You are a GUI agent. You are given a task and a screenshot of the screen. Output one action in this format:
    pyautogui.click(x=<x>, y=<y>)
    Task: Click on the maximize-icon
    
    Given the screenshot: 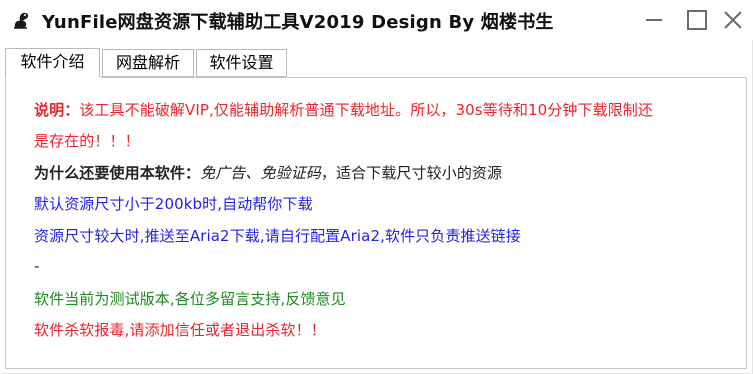 What is the action you would take?
    pyautogui.click(x=697, y=20)
    